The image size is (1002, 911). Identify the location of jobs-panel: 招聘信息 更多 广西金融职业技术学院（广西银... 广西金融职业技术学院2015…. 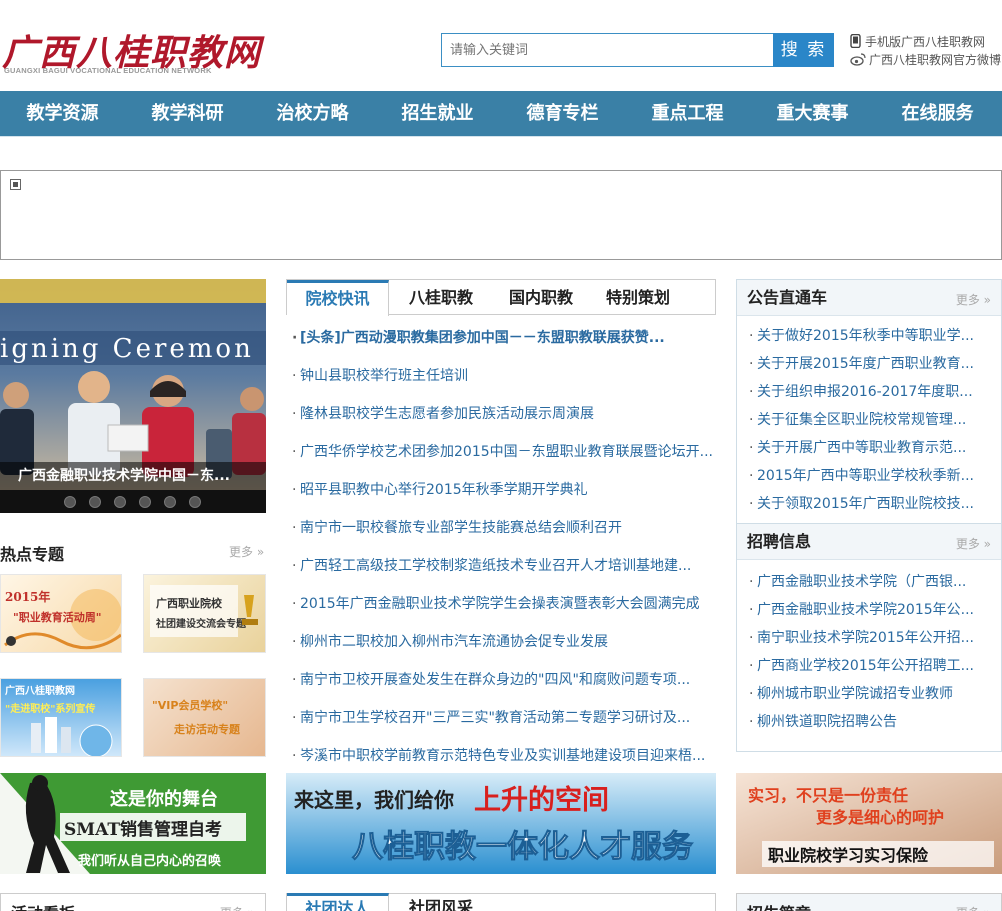
(869, 637).